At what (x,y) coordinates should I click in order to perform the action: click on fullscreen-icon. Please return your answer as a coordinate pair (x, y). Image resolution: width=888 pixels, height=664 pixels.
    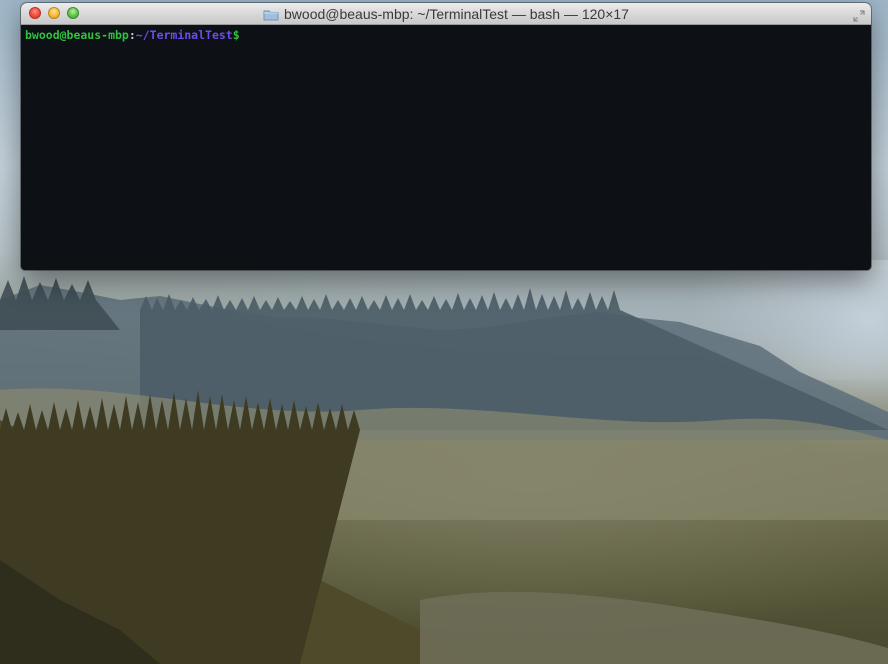
    Looking at the image, I should click on (859, 14).